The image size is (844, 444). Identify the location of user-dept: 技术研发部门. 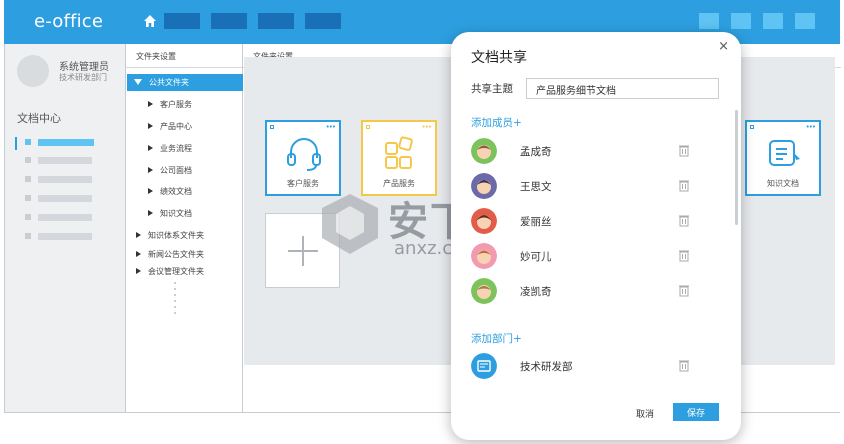
(83, 77).